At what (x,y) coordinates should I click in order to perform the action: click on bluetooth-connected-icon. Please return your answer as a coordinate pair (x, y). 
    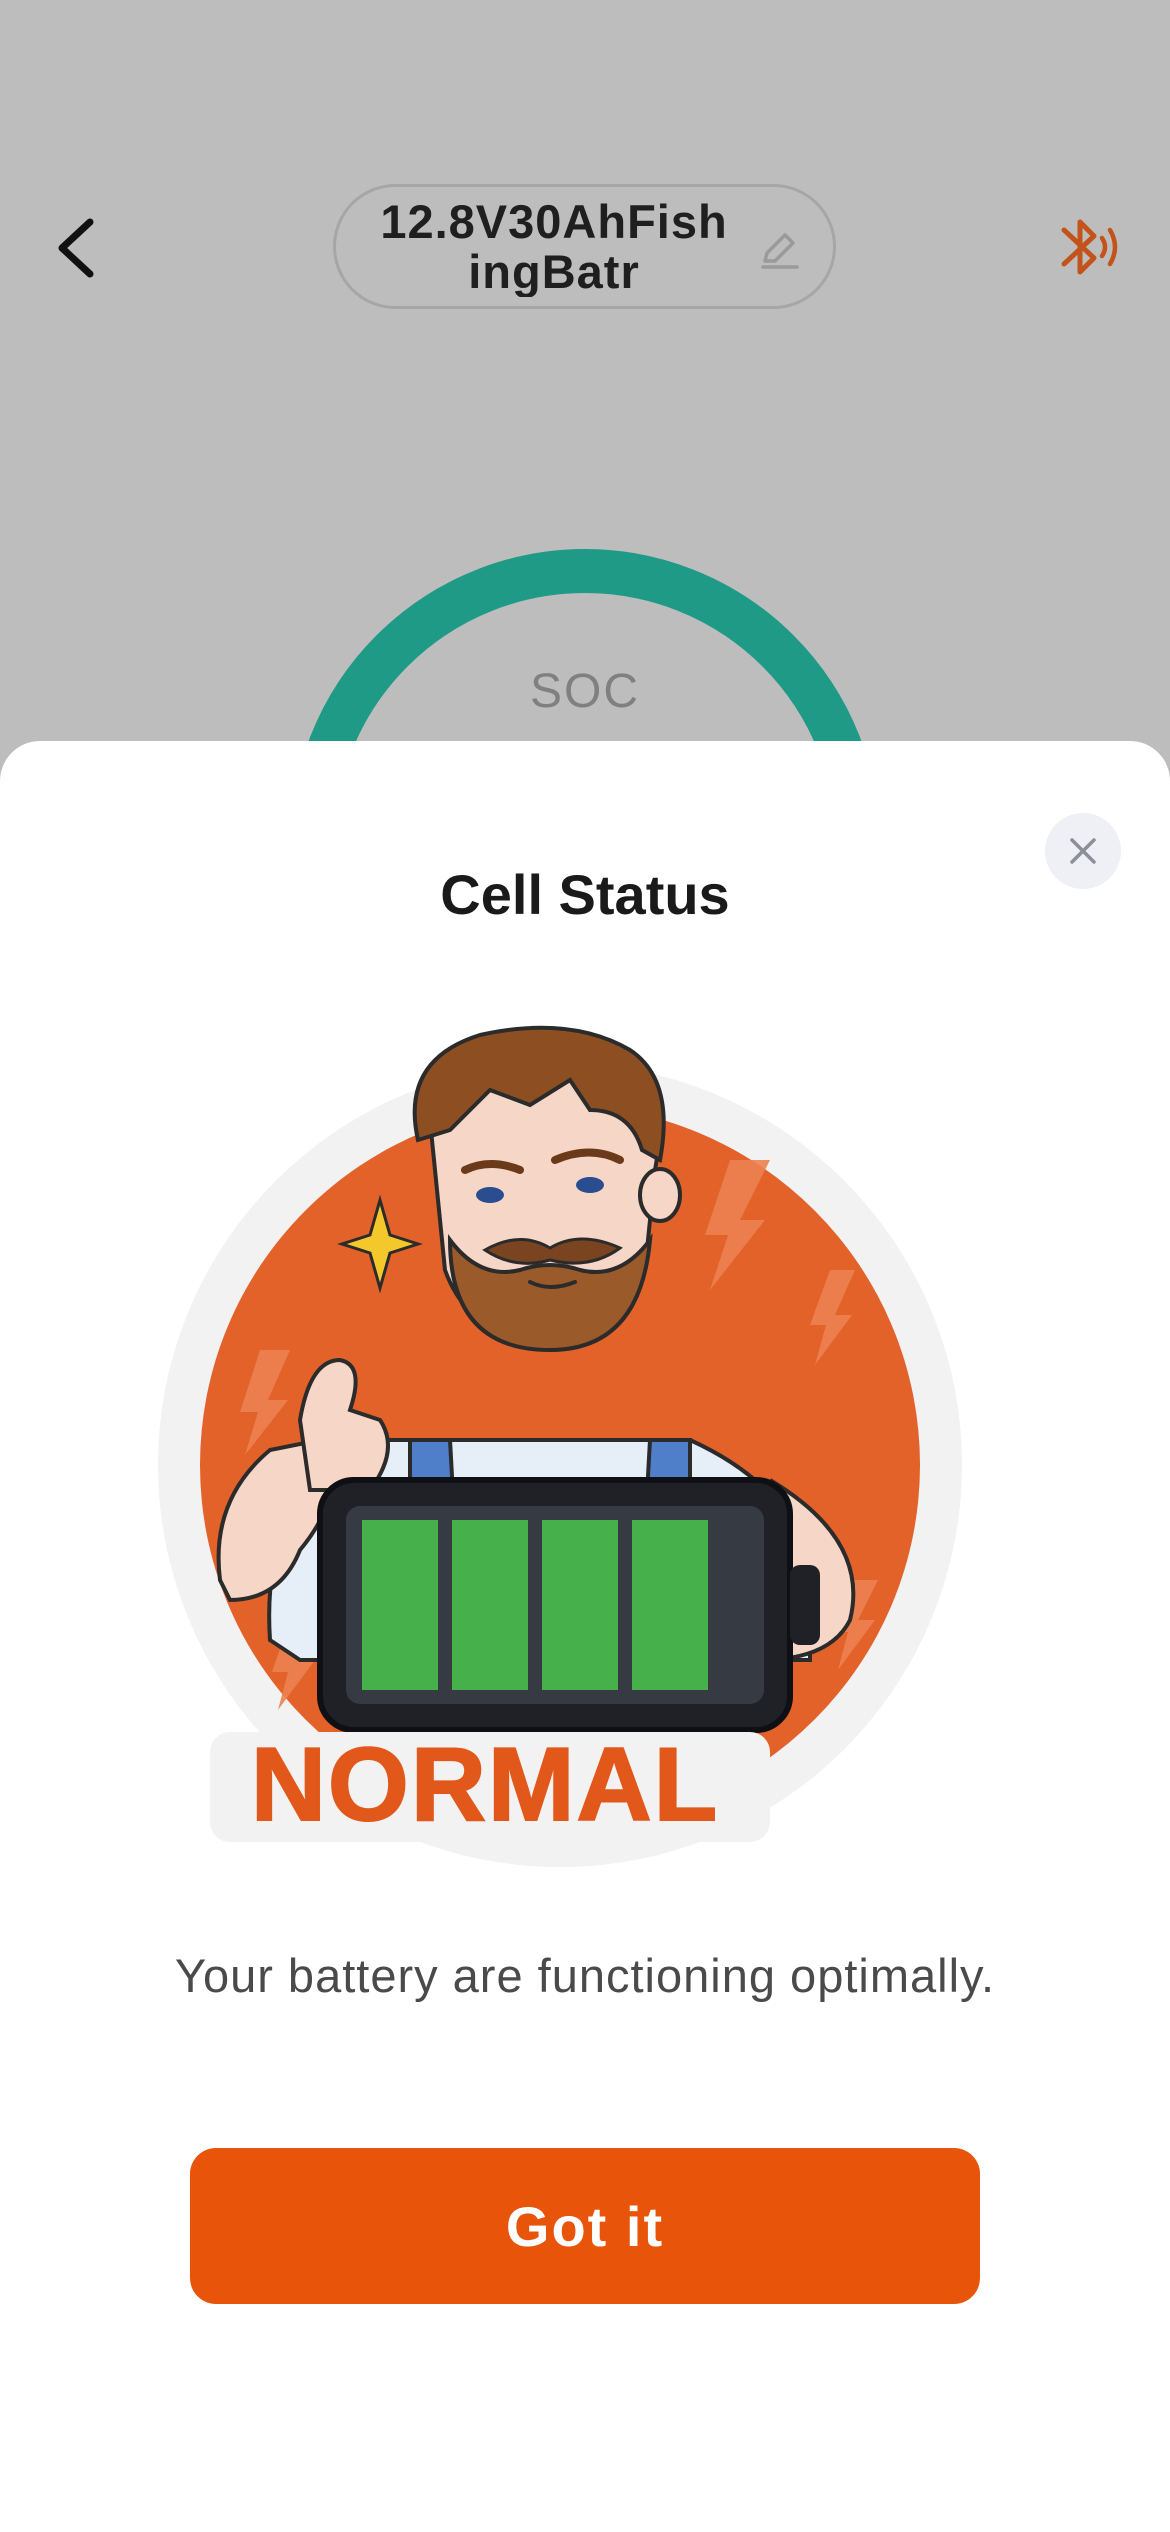
    Looking at the image, I should click on (1089, 248).